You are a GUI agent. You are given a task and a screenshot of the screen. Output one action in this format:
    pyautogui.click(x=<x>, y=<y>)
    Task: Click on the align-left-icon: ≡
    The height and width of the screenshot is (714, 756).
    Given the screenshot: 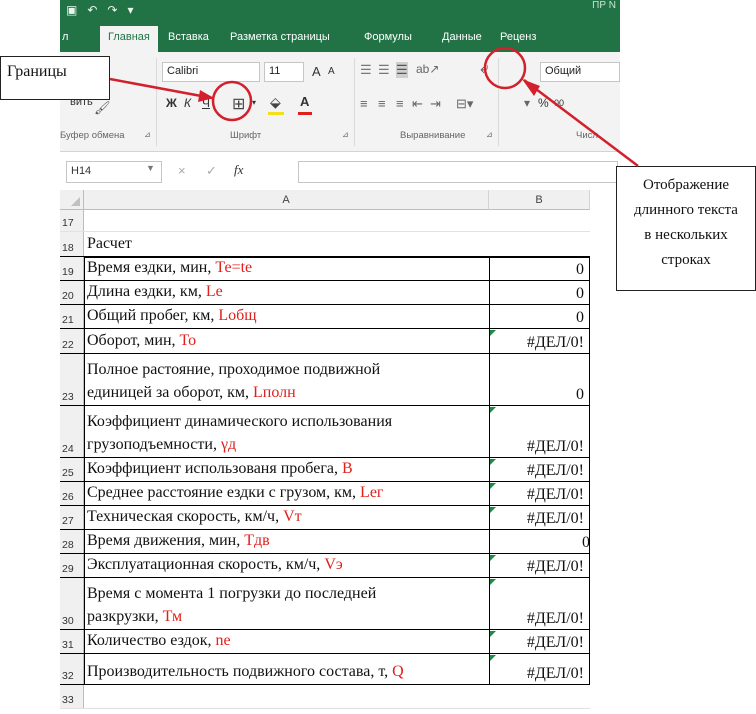 What is the action you would take?
    pyautogui.click(x=364, y=103)
    